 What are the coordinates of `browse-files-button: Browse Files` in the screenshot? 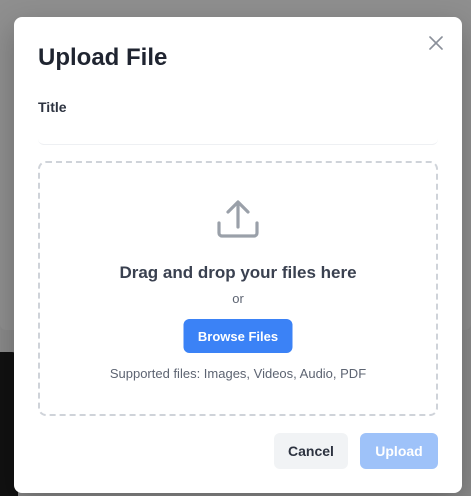 It's located at (238, 336).